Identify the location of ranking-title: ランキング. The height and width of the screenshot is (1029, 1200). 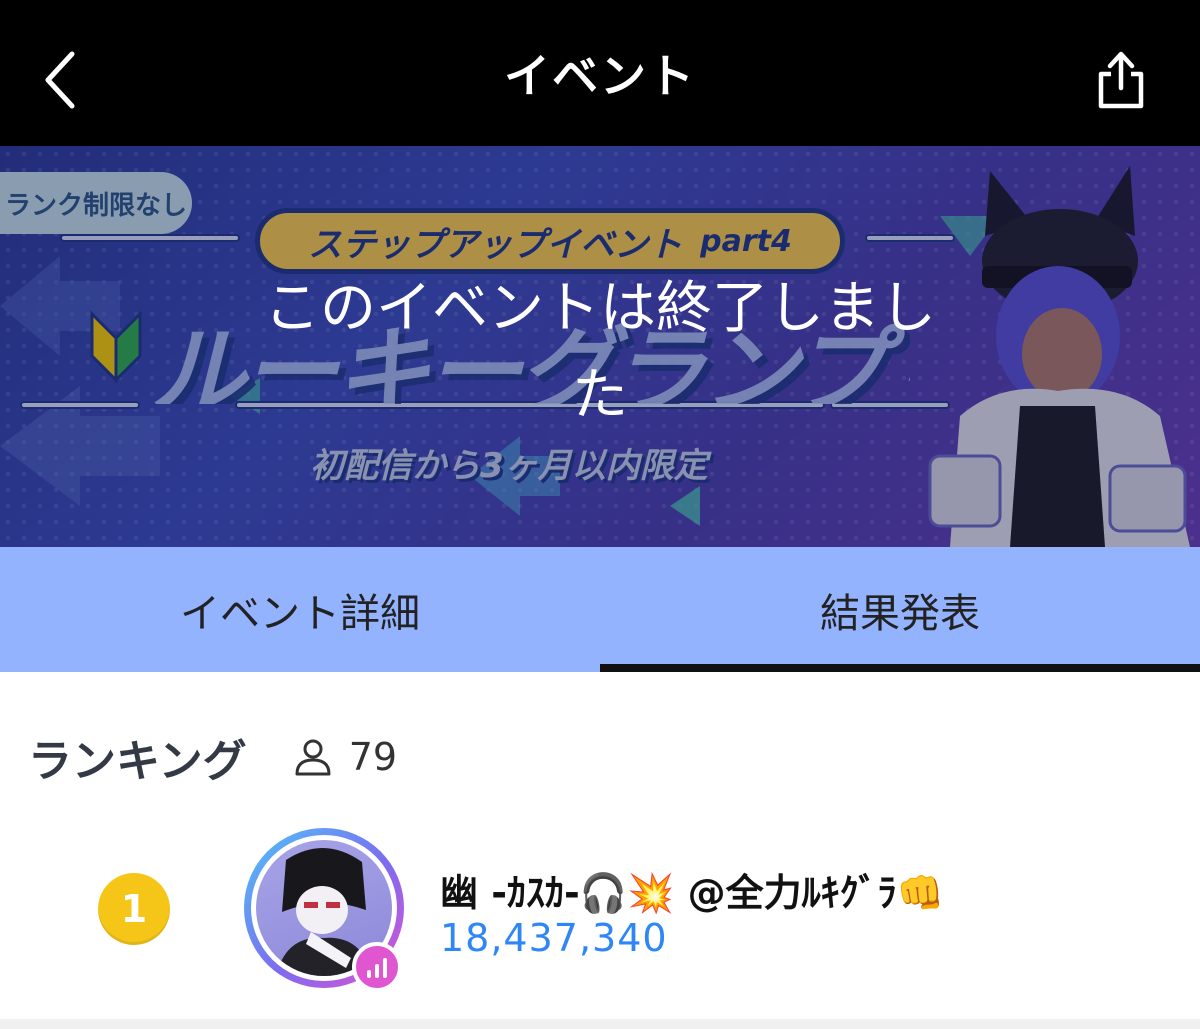
(137, 761).